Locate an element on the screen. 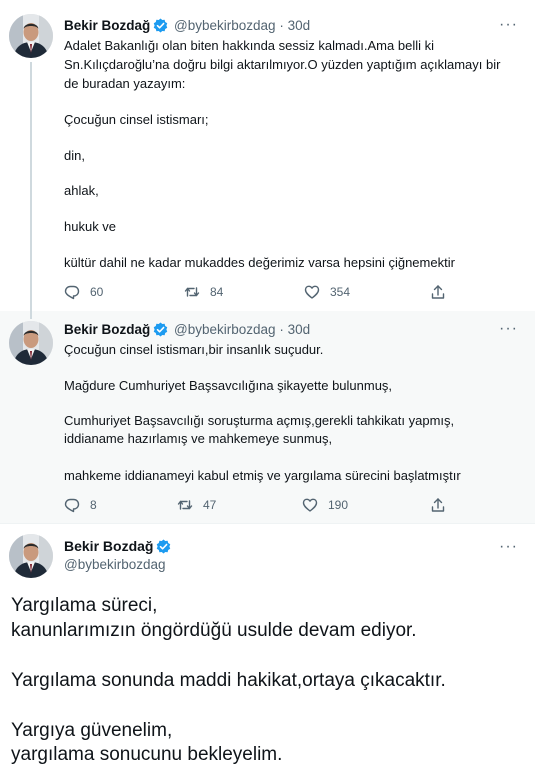  like-count: 354 is located at coordinates (340, 292).